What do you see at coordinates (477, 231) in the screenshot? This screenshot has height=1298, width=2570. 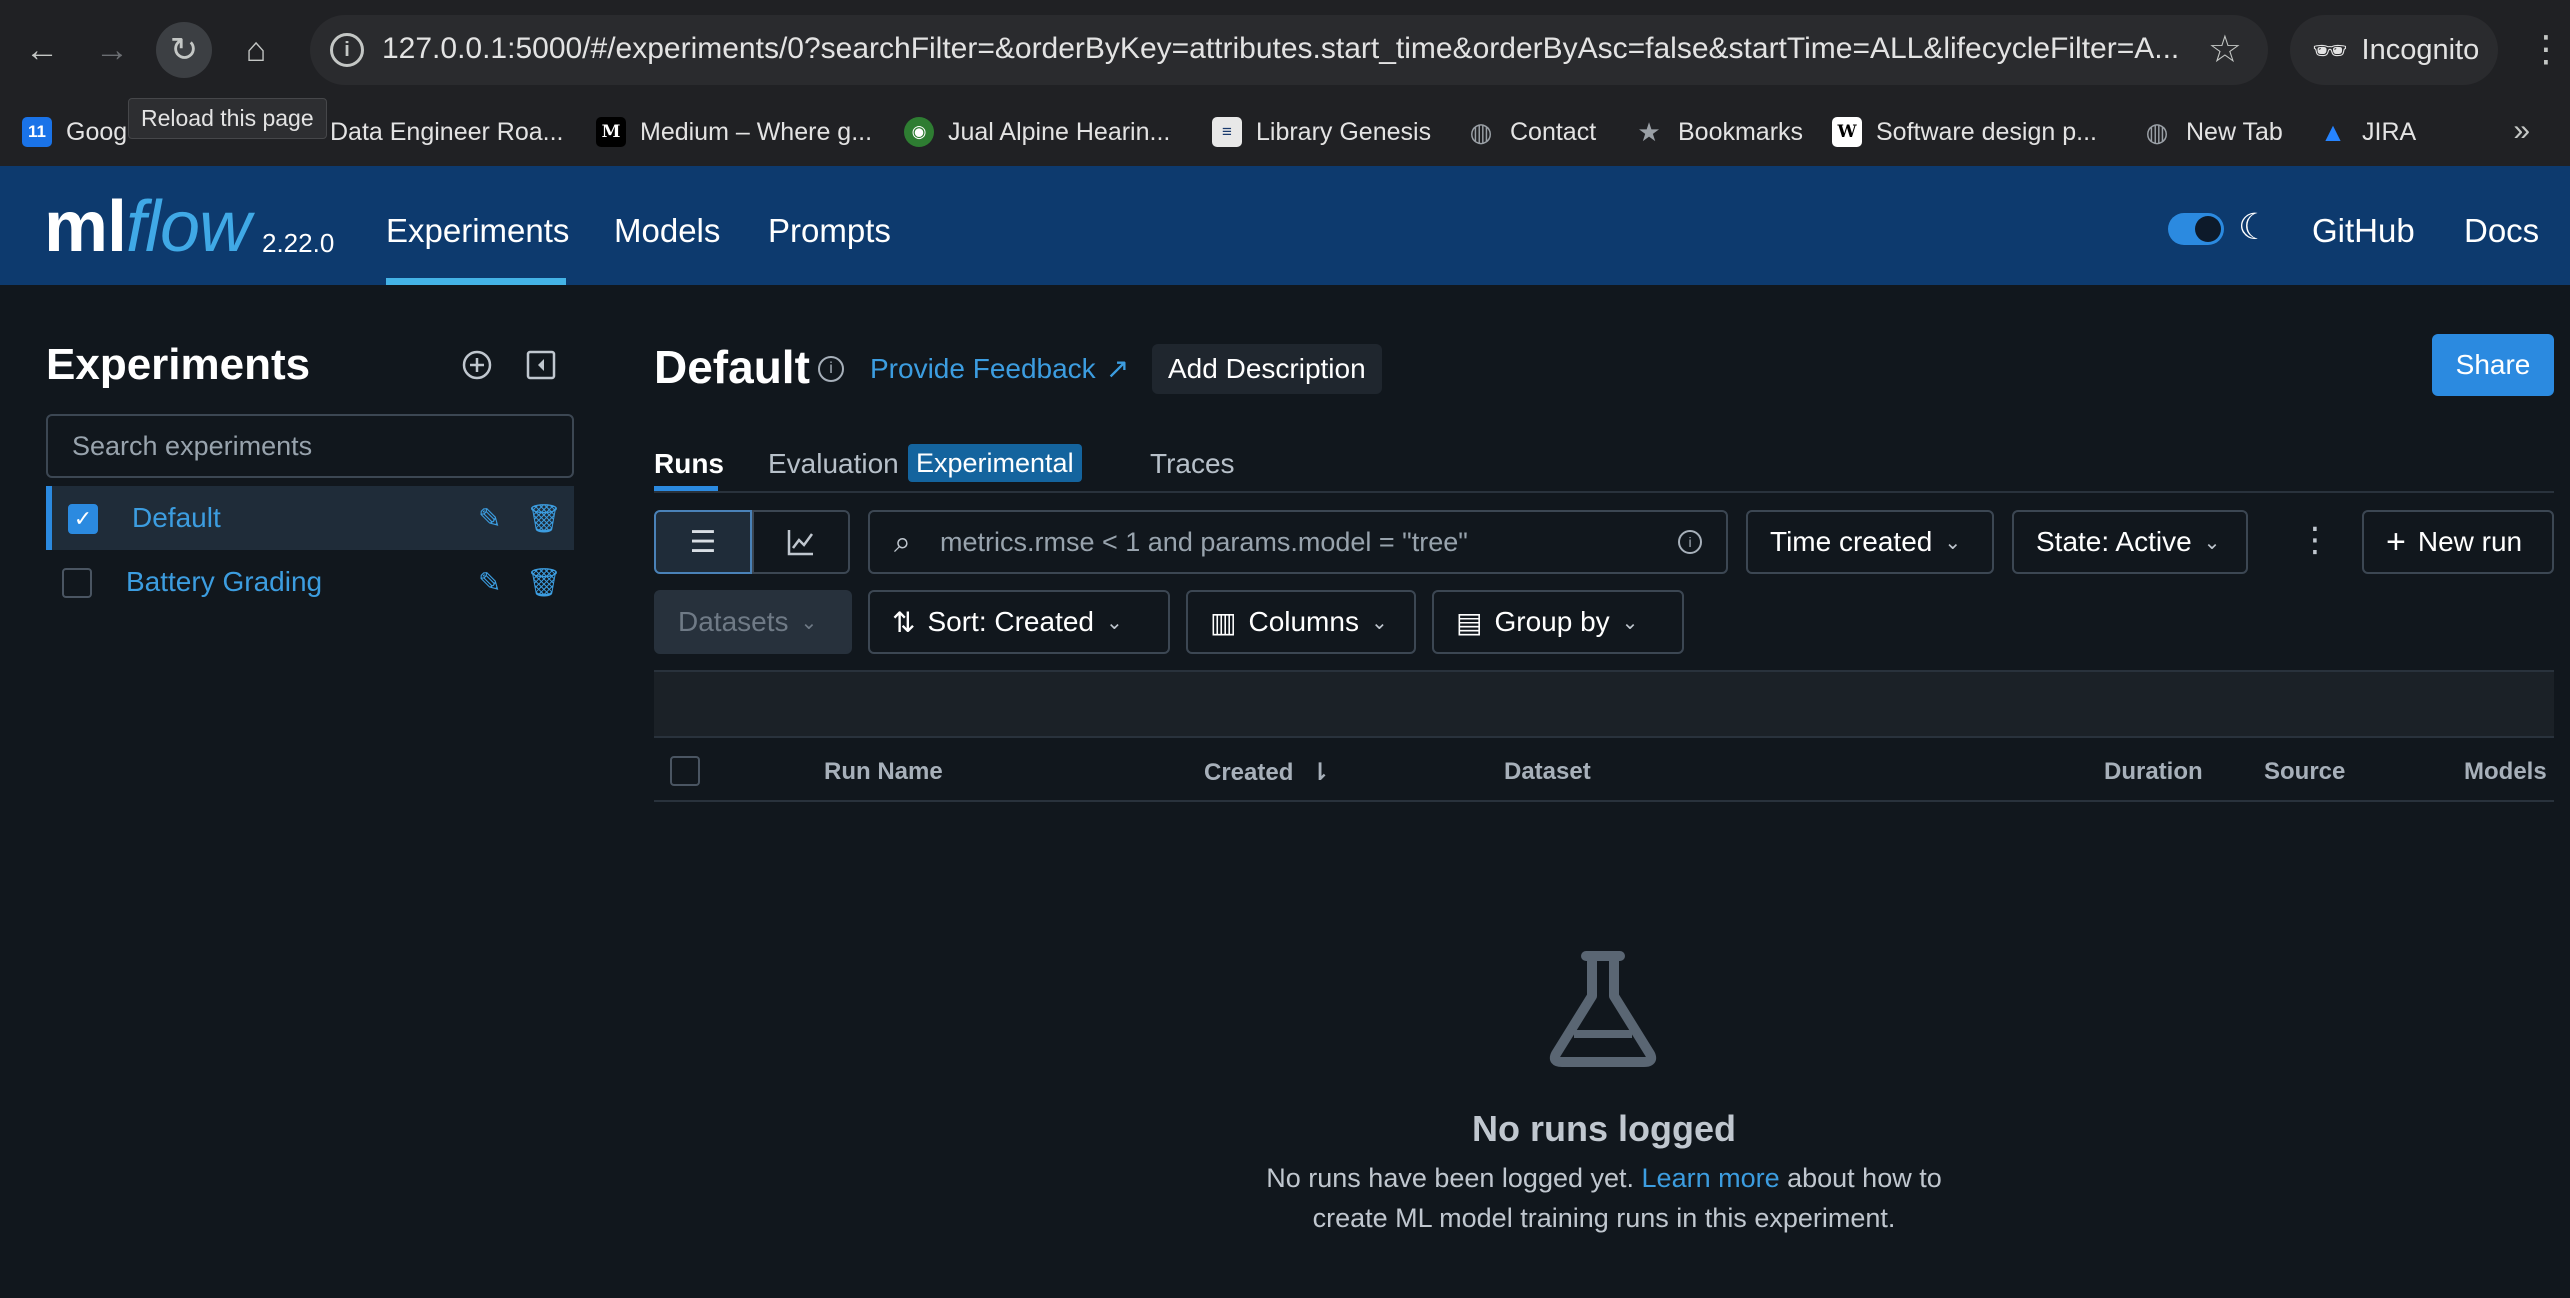 I see `nav-experiments: Experiments` at bounding box center [477, 231].